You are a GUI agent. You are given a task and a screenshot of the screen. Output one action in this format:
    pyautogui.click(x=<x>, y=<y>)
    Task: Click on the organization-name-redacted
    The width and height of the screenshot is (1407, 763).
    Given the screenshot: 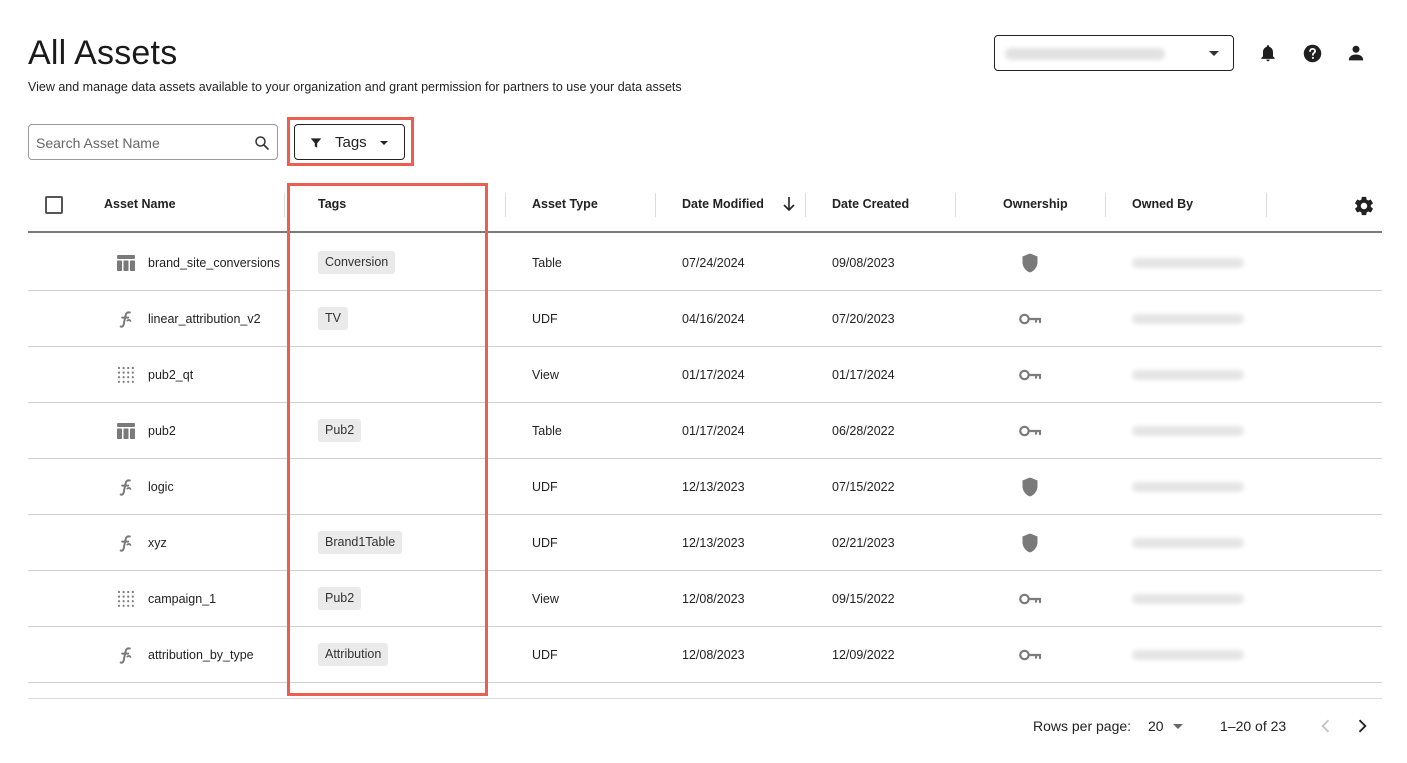 What is the action you would take?
    pyautogui.click(x=1085, y=54)
    